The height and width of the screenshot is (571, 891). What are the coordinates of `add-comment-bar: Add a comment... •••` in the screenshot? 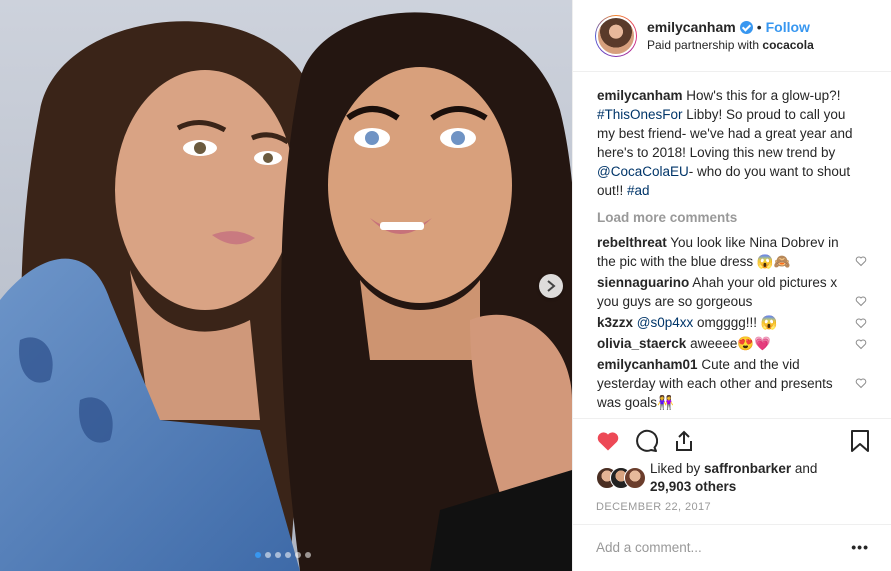 It's located at (731, 547).